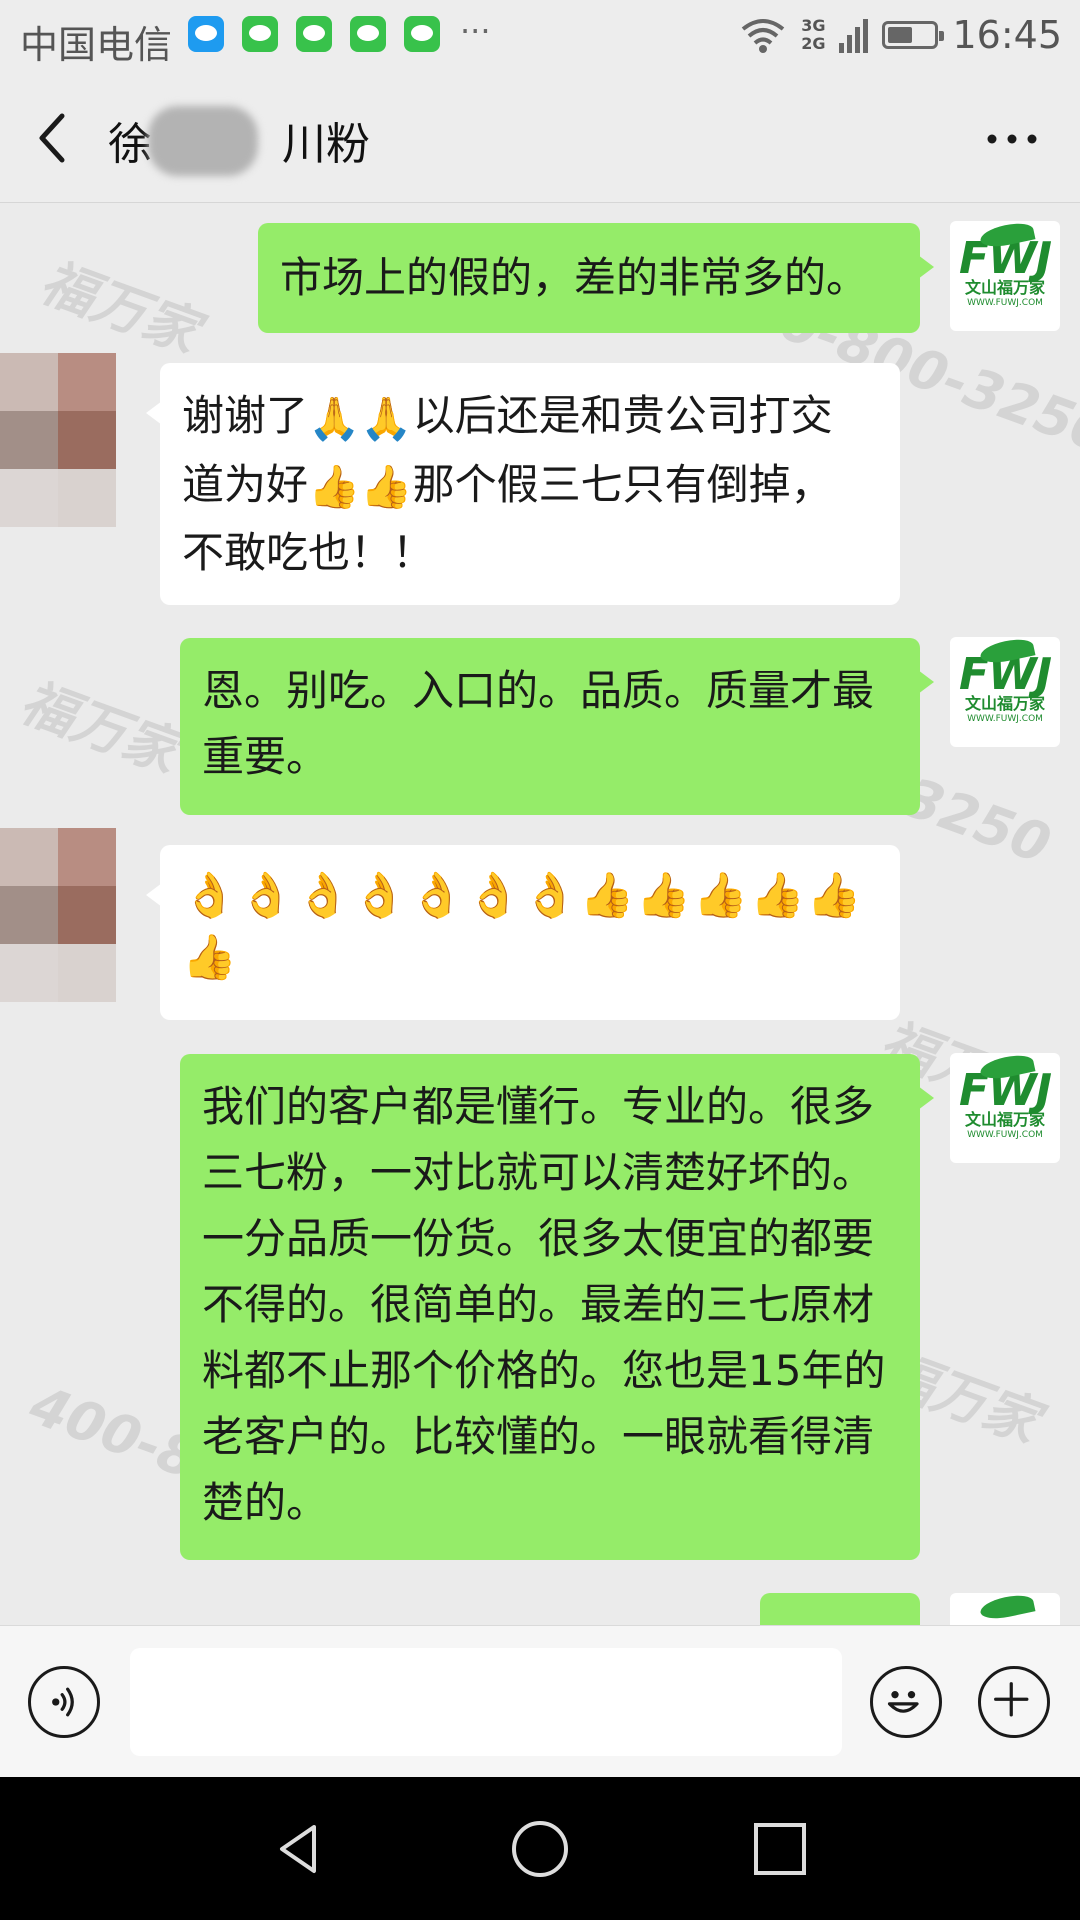 This screenshot has height=1920, width=1080. Describe the element at coordinates (903, 1702) in the screenshot. I see `smiley-icon` at that location.